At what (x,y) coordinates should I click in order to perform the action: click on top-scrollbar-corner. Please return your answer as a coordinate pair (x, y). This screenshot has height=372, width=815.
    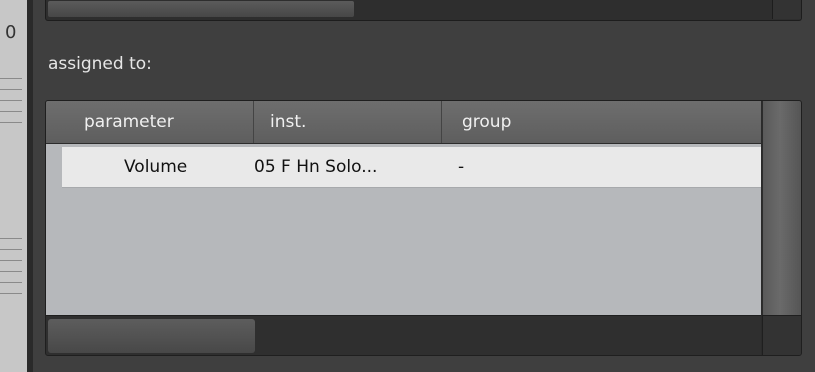
    Looking at the image, I should click on (786, 9).